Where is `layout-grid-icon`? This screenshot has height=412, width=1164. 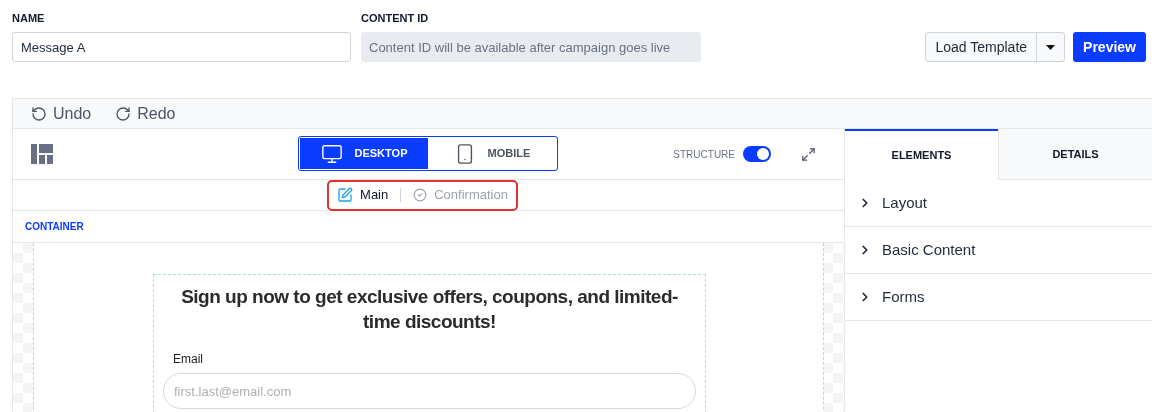
layout-grid-icon is located at coordinates (42, 154).